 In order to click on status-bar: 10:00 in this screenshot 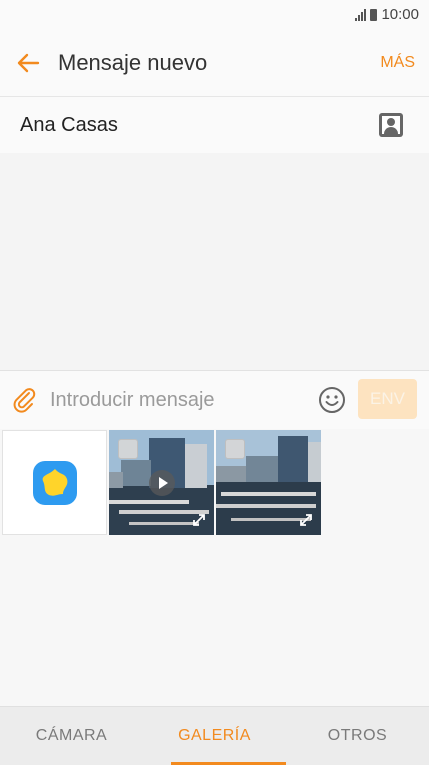, I will do `click(214, 15)`.